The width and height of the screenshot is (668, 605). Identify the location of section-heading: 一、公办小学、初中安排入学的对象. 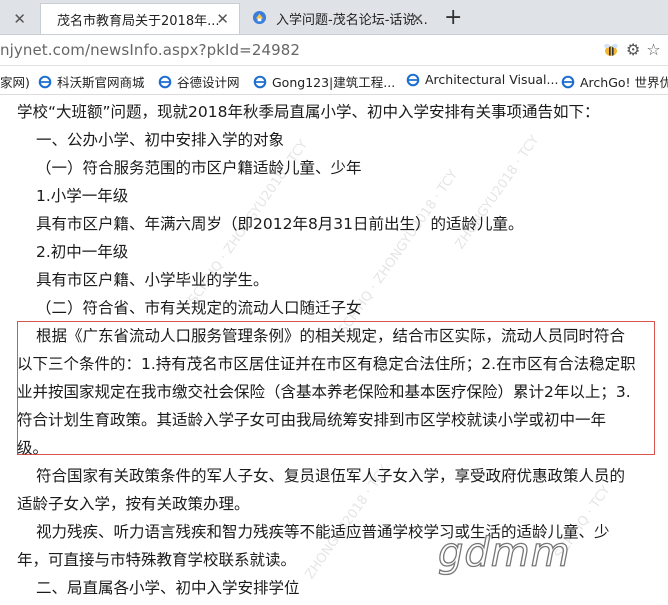
(160, 140).